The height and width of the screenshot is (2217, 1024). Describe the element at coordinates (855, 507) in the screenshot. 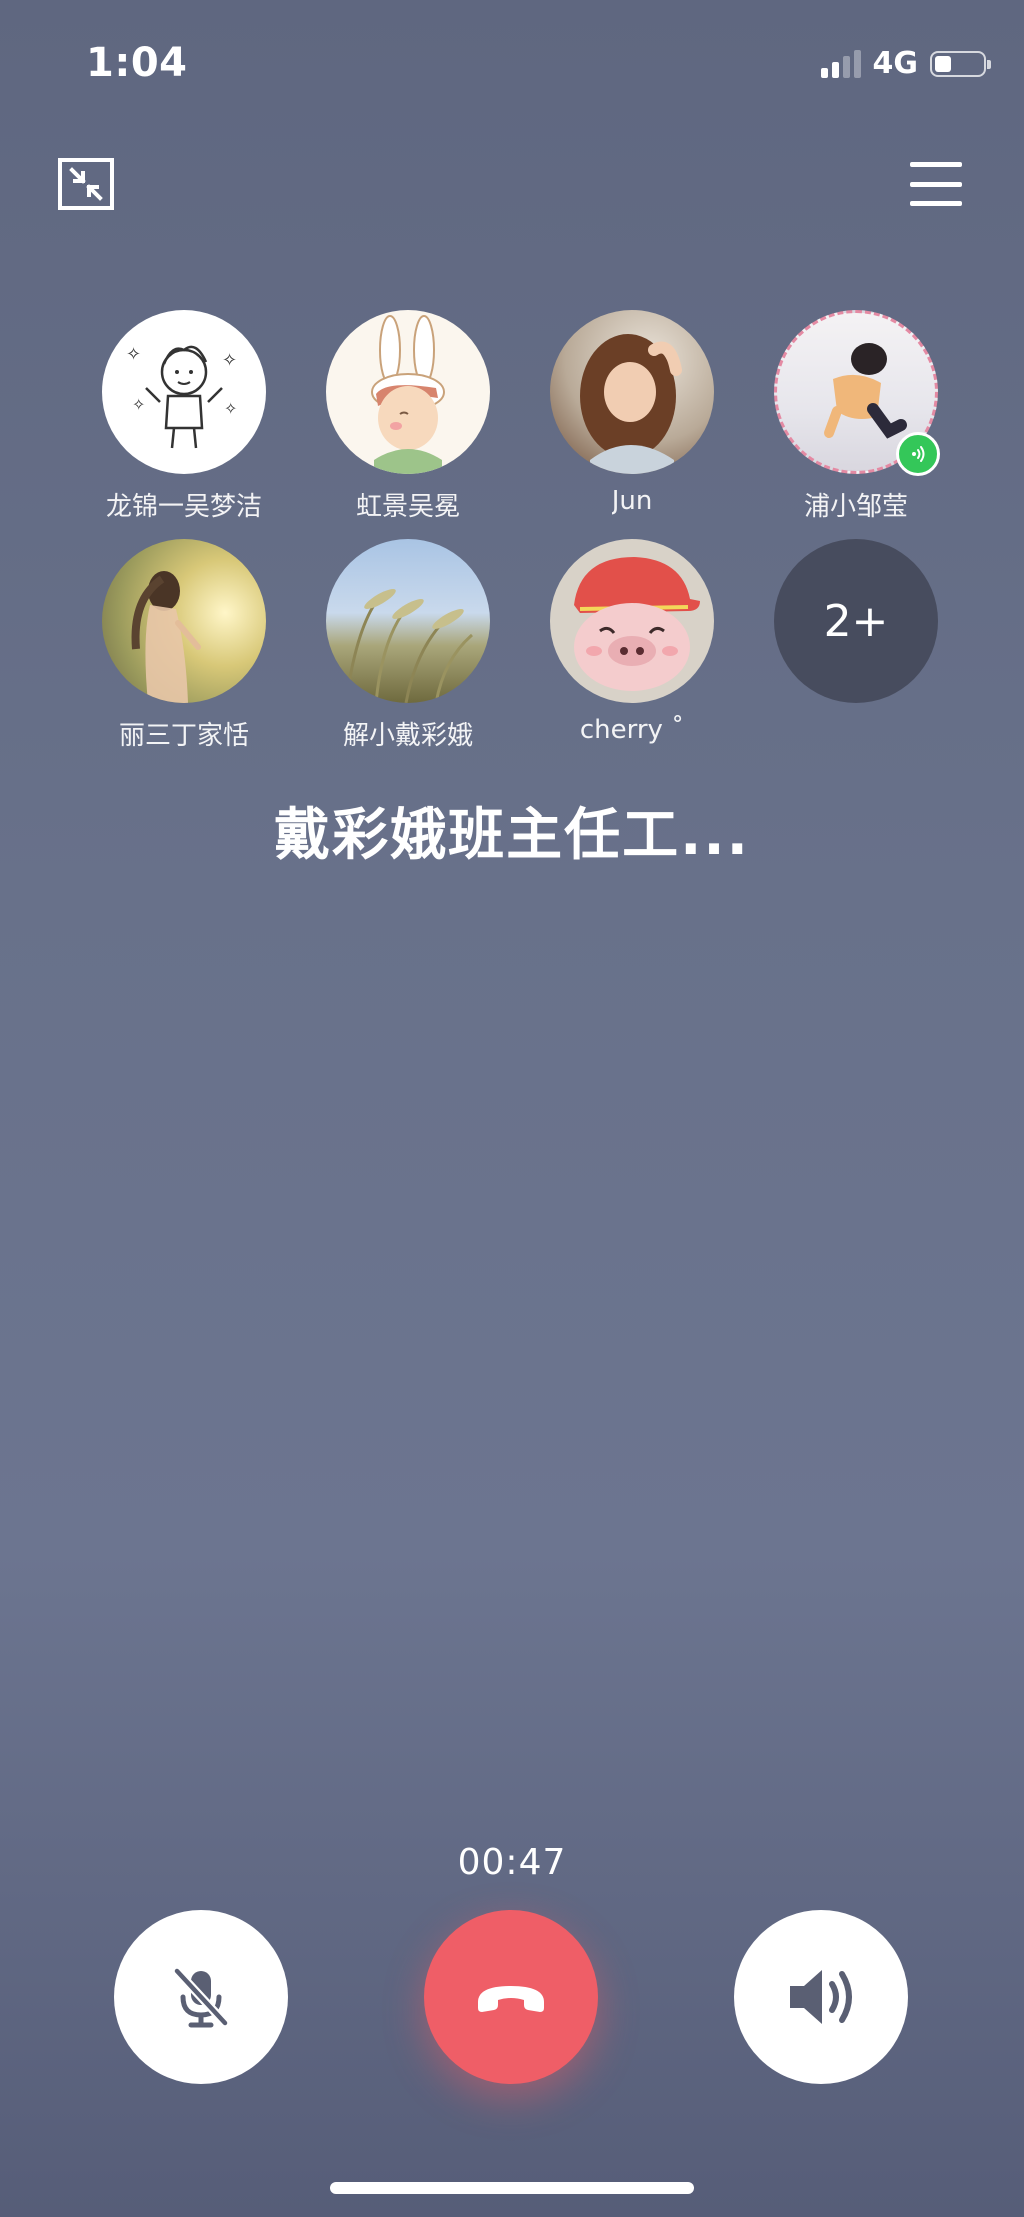

I see `participant-name: 浦小邹莹` at that location.